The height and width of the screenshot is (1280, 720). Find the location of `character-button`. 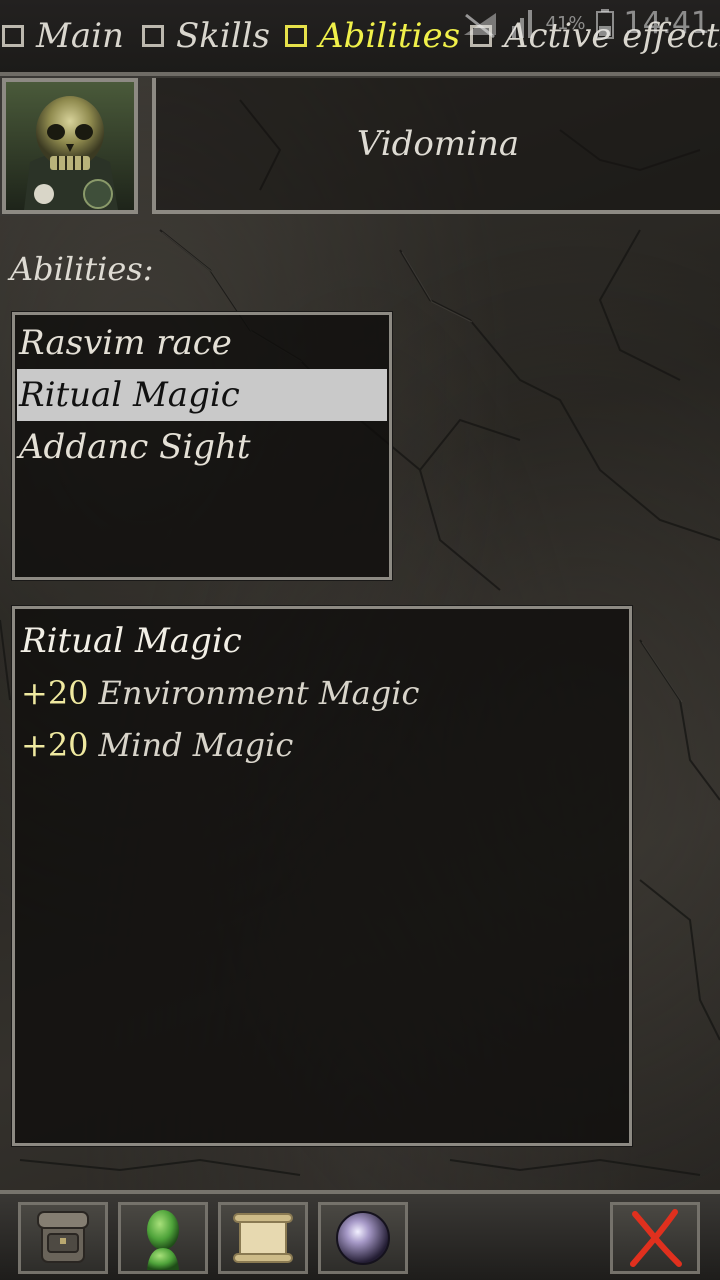

character-button is located at coordinates (163, 1238).